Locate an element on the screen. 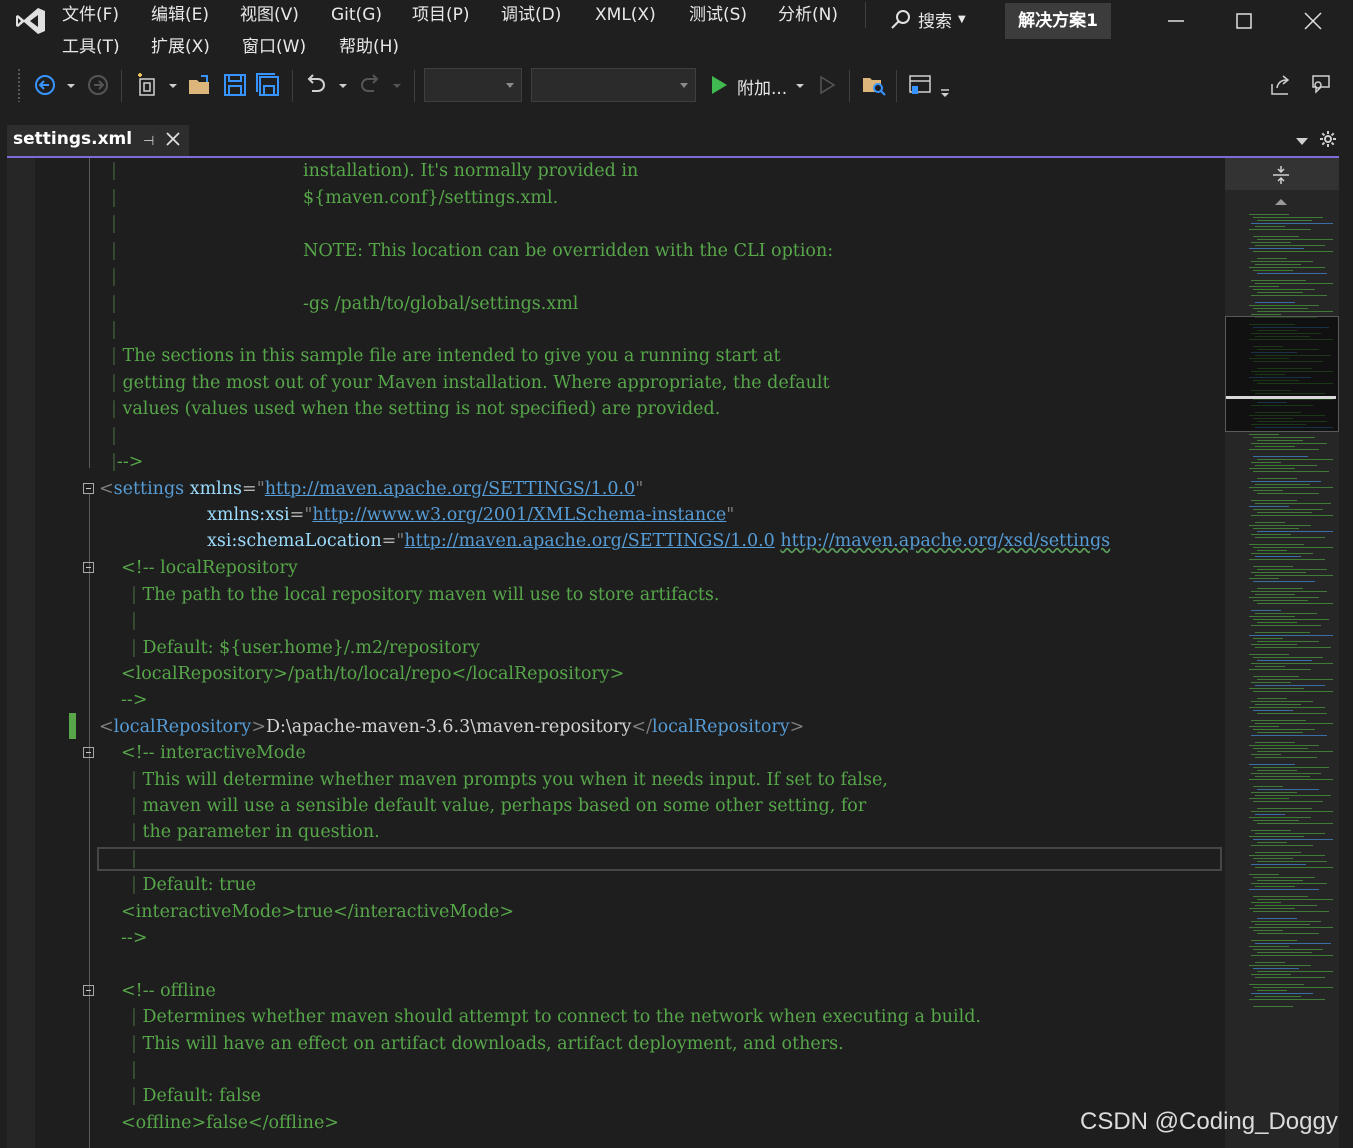 The width and height of the screenshot is (1353, 1148). undo-dropdown-icon is located at coordinates (343, 85).